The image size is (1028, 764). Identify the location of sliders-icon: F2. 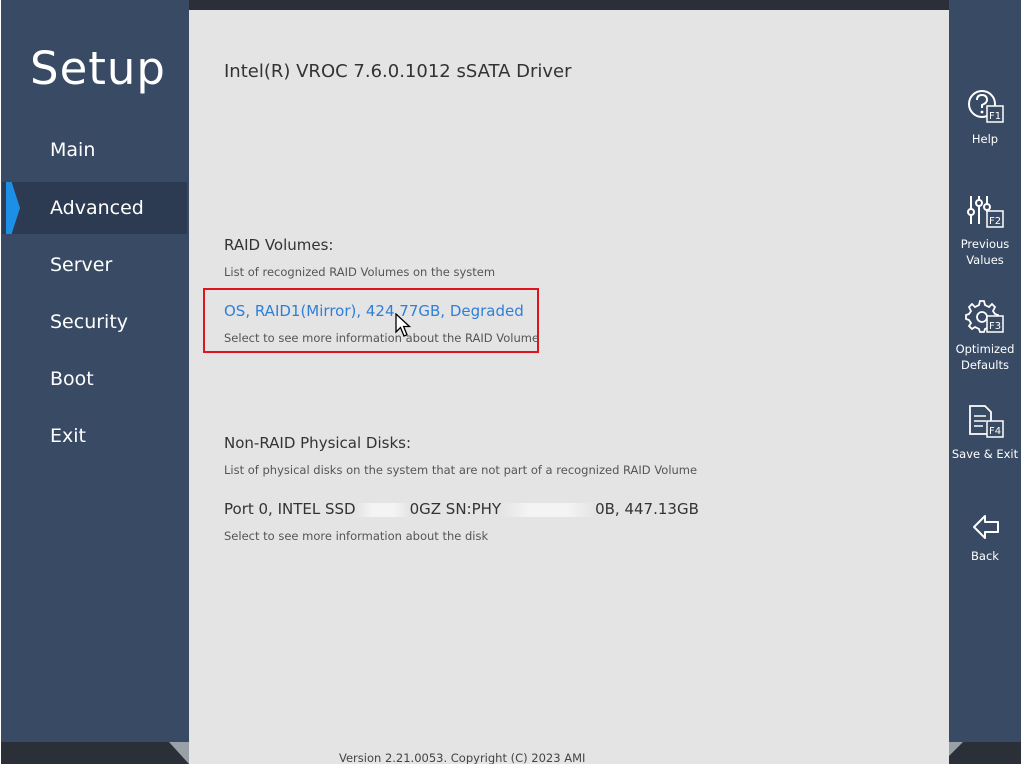
(985, 212).